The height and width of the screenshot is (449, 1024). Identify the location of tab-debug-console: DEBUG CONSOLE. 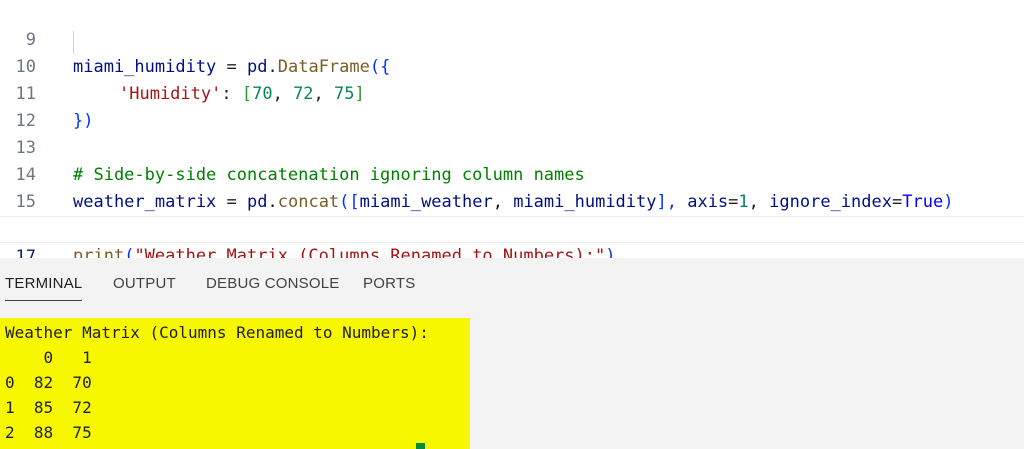
(272, 284).